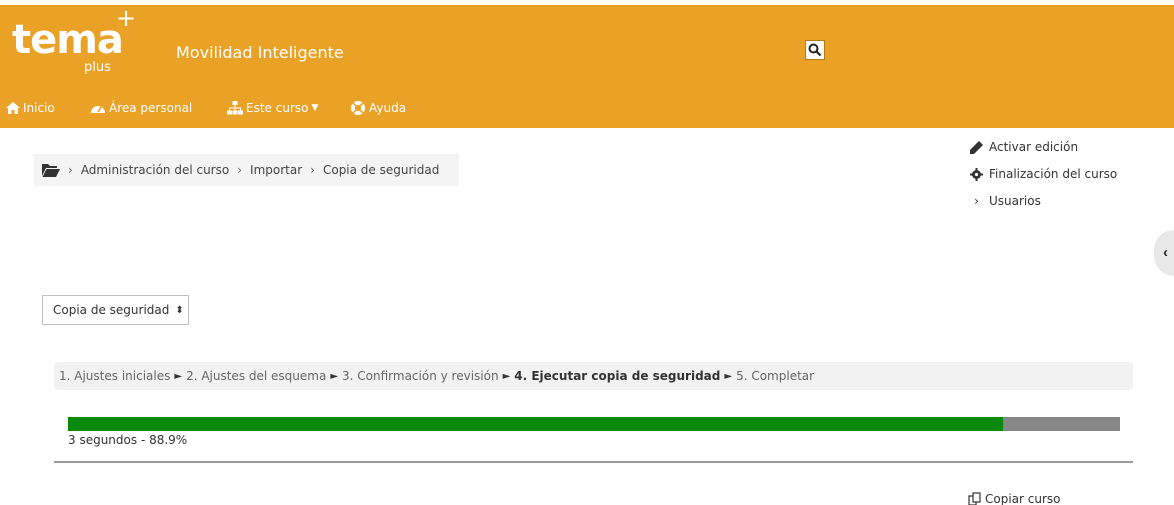 The image size is (1174, 505). What do you see at coordinates (976, 147) in the screenshot?
I see `pencil-icon` at bounding box center [976, 147].